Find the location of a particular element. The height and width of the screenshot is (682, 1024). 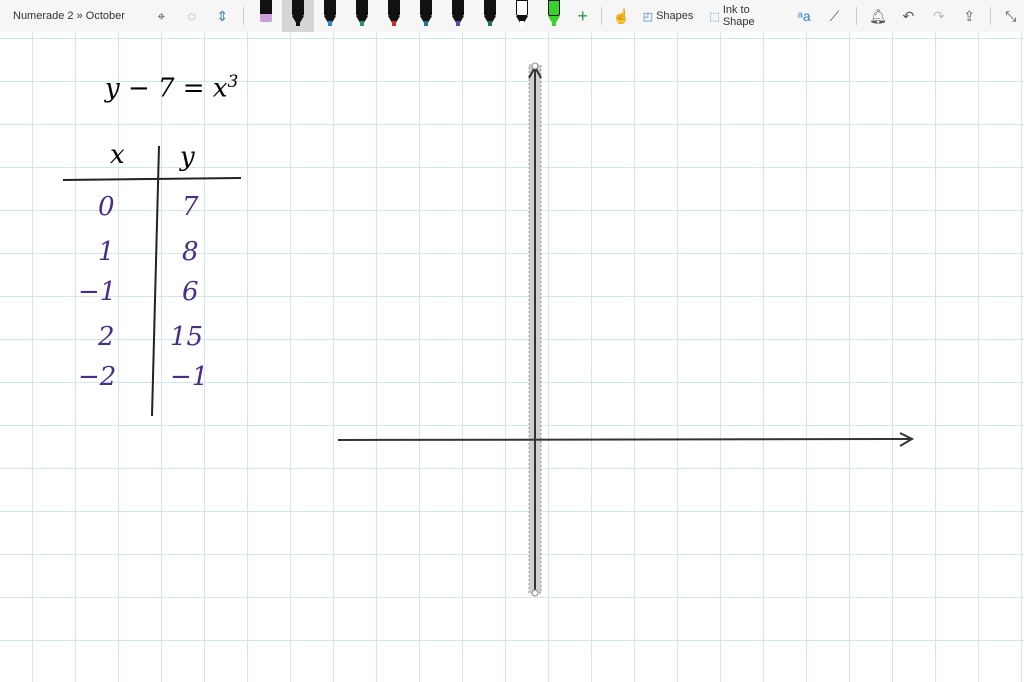

teal-pen is located at coordinates (490, 16).